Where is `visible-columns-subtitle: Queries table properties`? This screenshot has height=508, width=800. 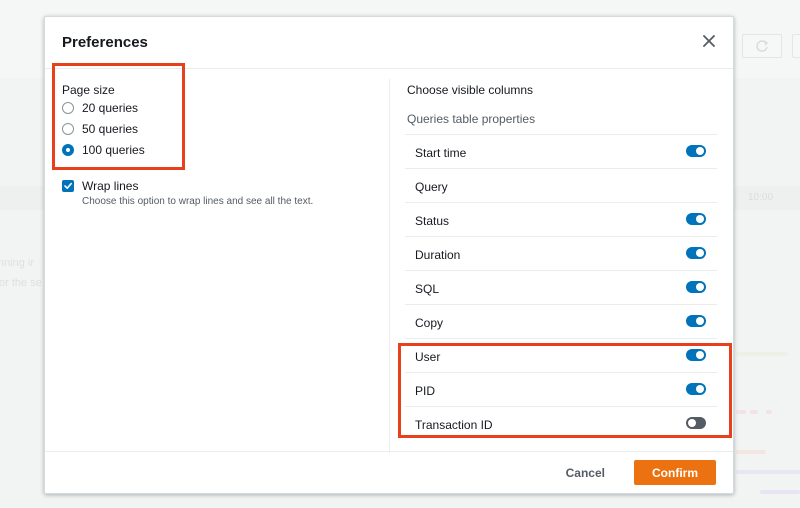
visible-columns-subtitle: Queries table properties is located at coordinates (471, 119).